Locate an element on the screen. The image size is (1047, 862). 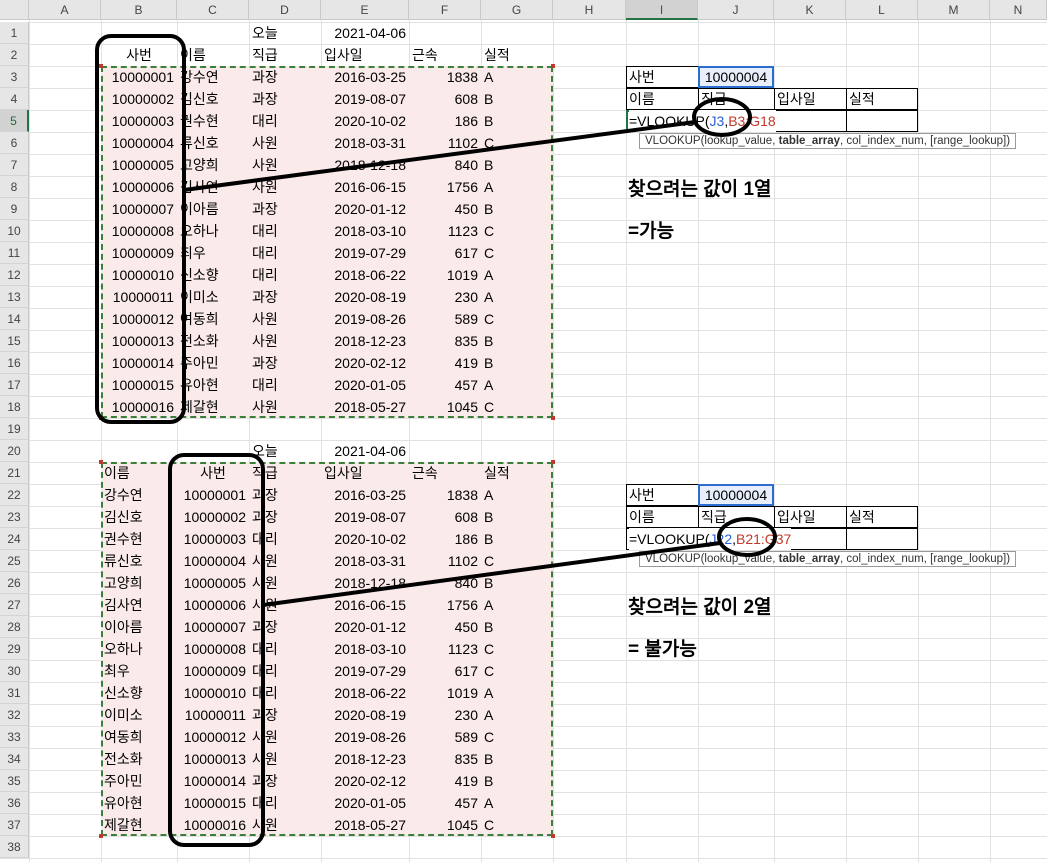
column-header-m: M is located at coordinates (954, 10).